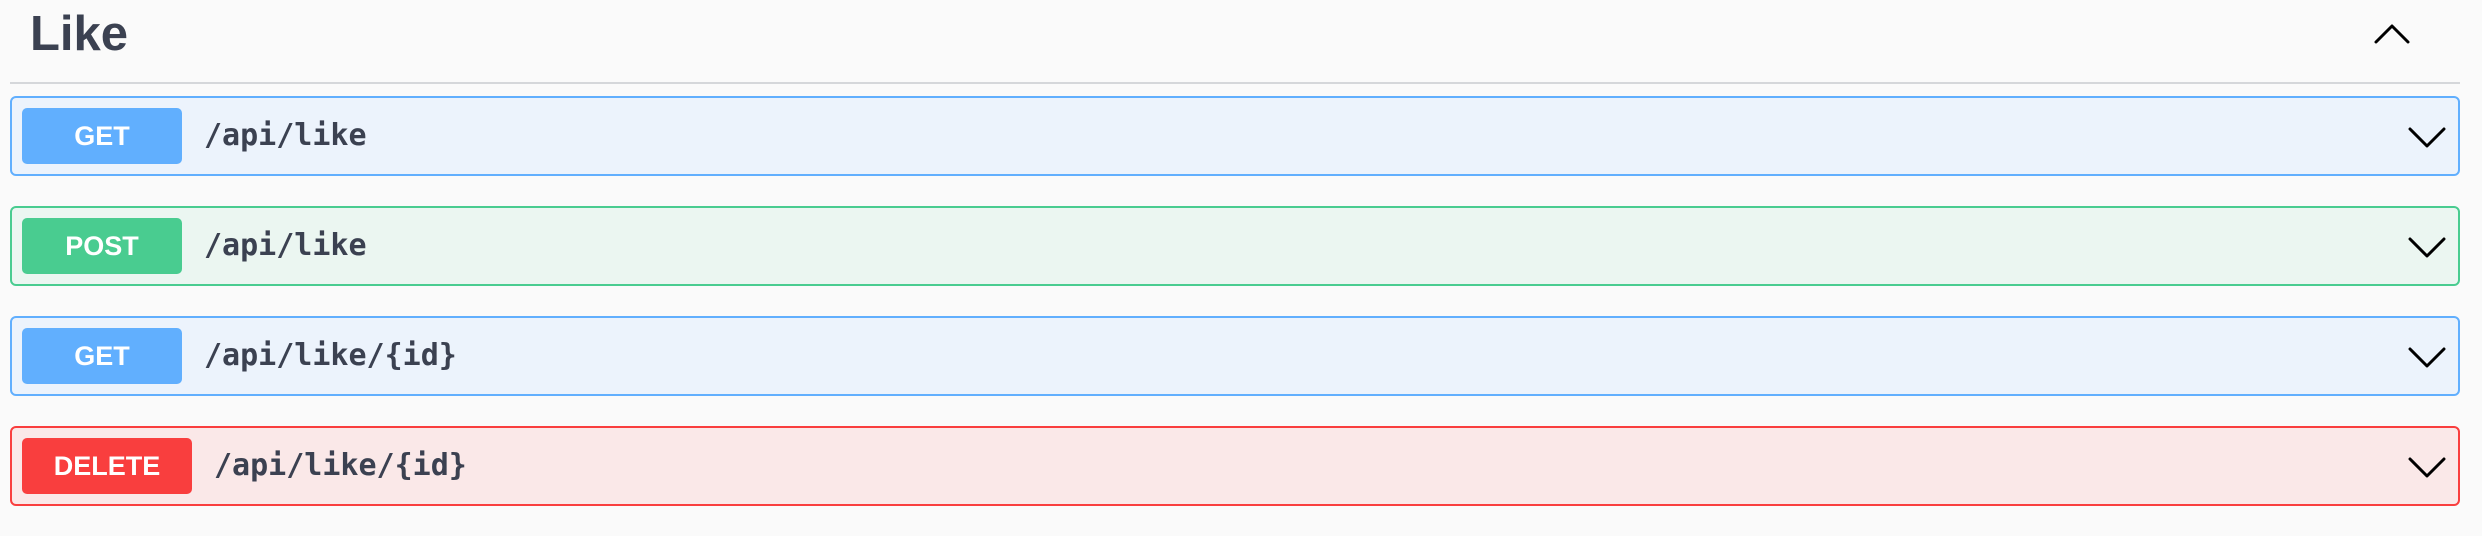 The image size is (2482, 536). I want to click on operation-delete-api-like-id: DELETE /api/like/{id}, so click(1235, 466).